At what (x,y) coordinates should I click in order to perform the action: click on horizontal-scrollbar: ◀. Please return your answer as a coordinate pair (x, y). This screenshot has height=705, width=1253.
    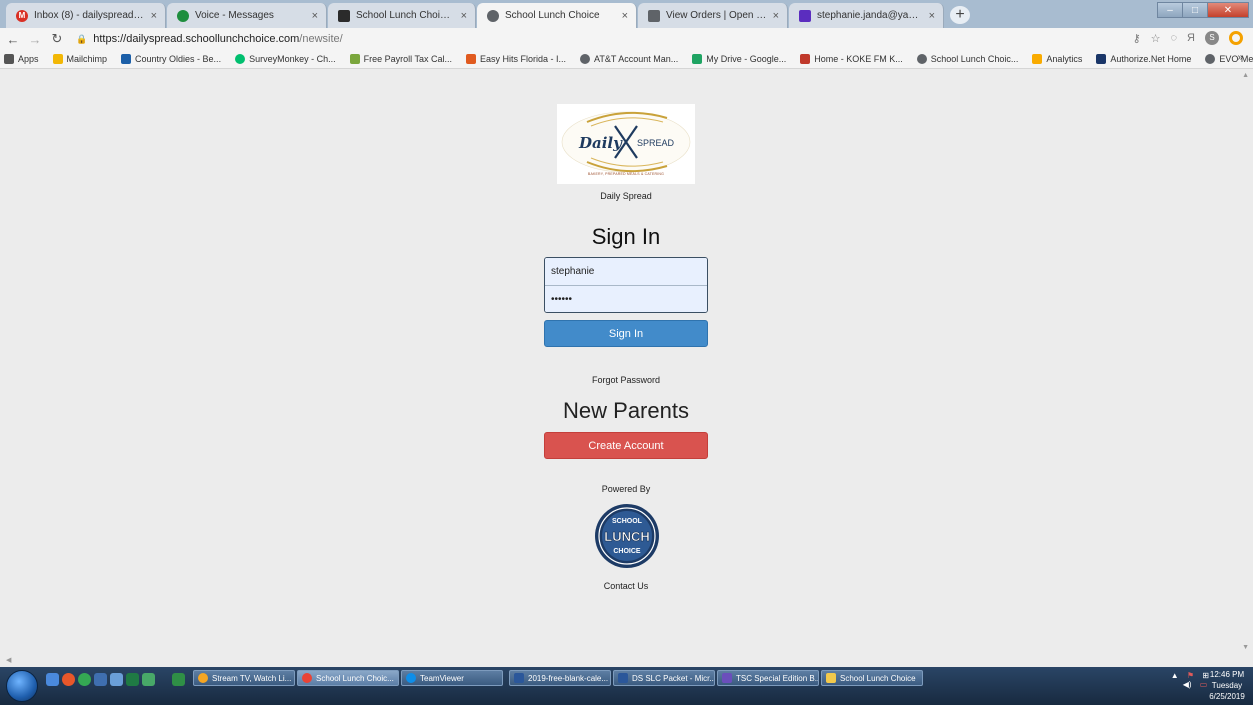
    Looking at the image, I should click on (626, 661).